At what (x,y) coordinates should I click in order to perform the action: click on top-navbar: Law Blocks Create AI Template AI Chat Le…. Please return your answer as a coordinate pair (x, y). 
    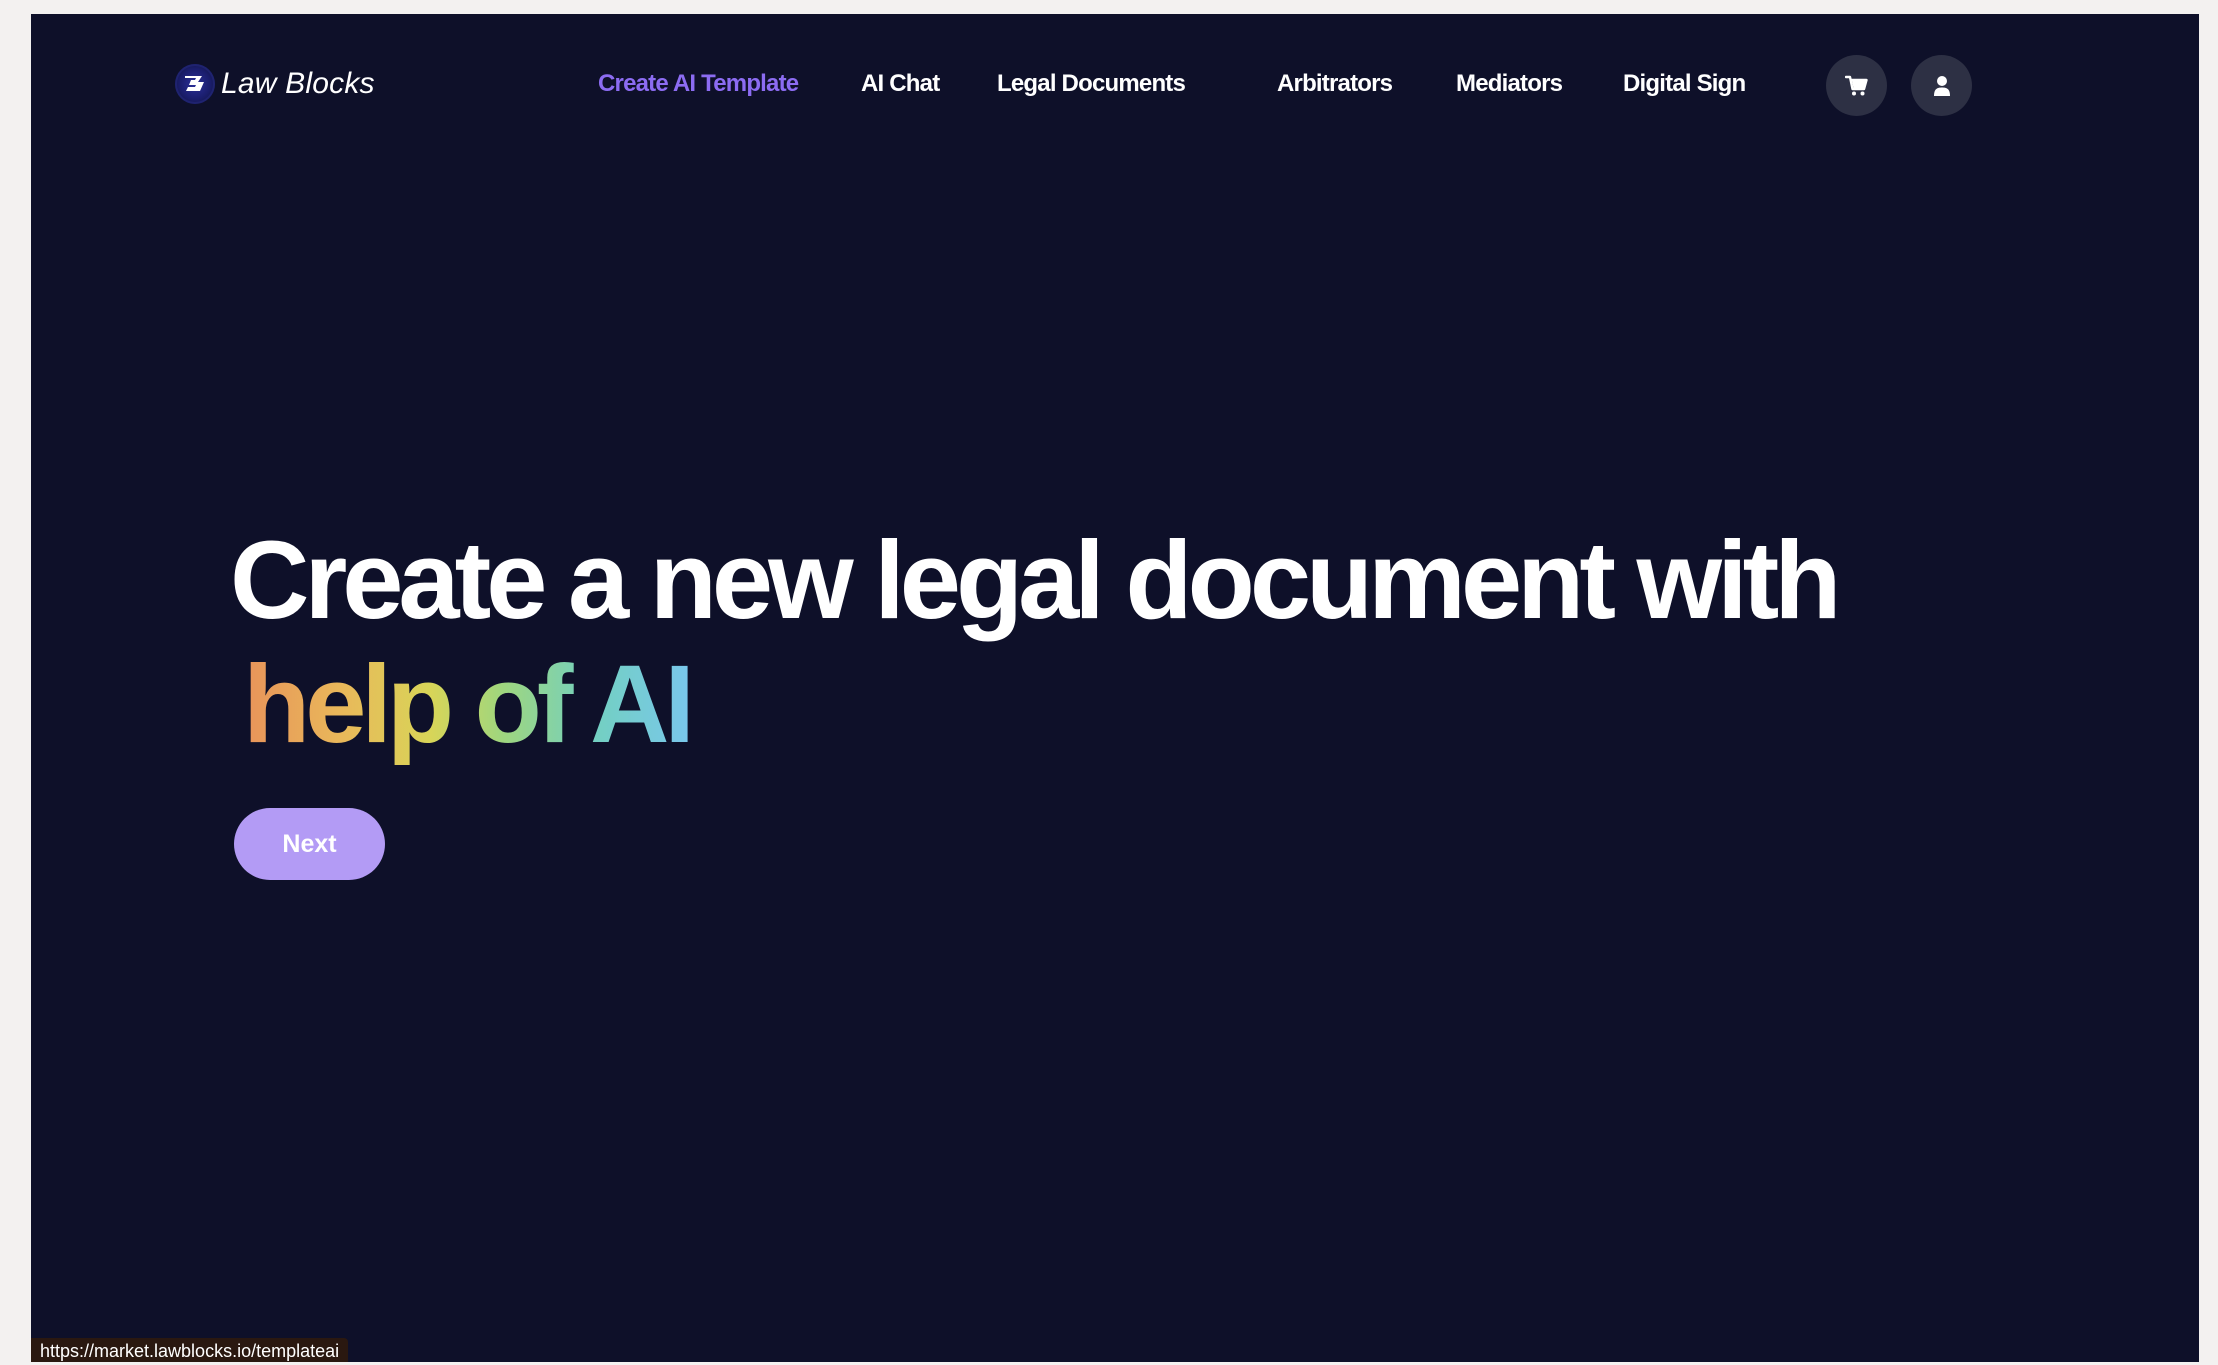
    Looking at the image, I should click on (1115, 86).